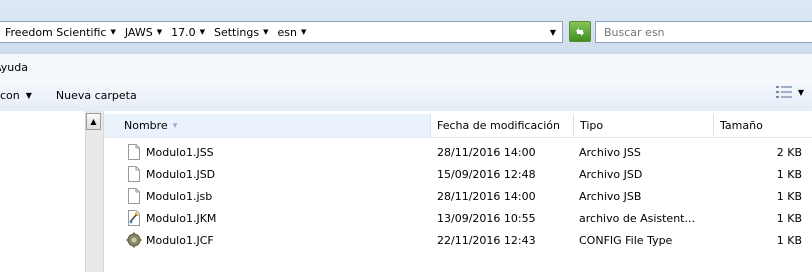 This screenshot has width=812, height=272. What do you see at coordinates (276, 218) in the screenshot?
I see `name-cell: Modulo1.JKM` at bounding box center [276, 218].